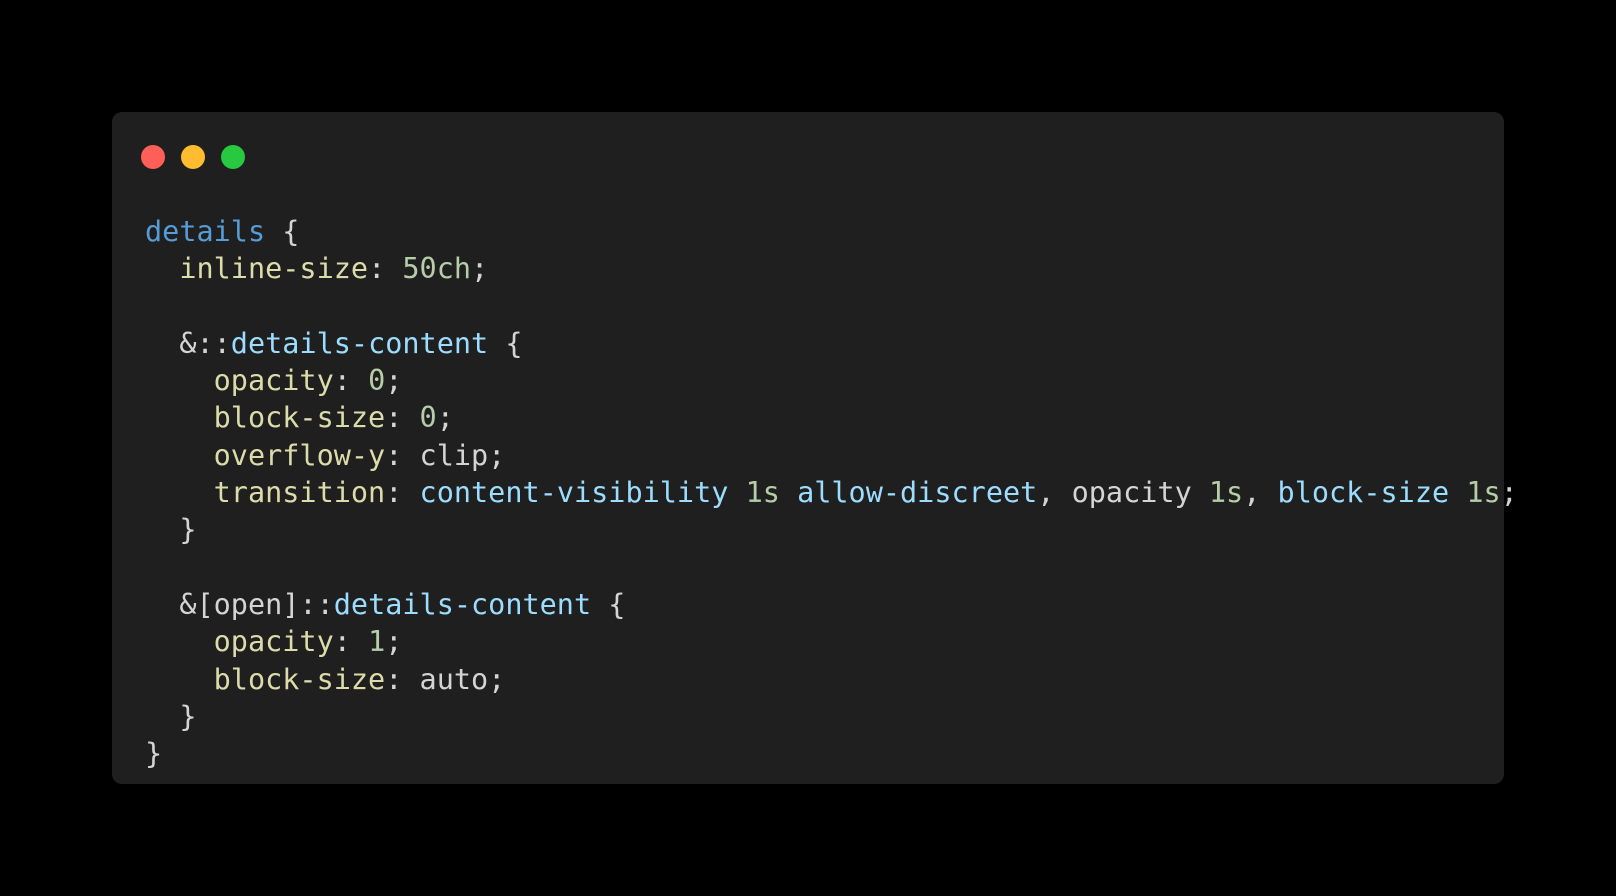 The image size is (1616, 896). Describe the element at coordinates (831, 417) in the screenshot. I see `code-line: block-size: 0;` at that location.